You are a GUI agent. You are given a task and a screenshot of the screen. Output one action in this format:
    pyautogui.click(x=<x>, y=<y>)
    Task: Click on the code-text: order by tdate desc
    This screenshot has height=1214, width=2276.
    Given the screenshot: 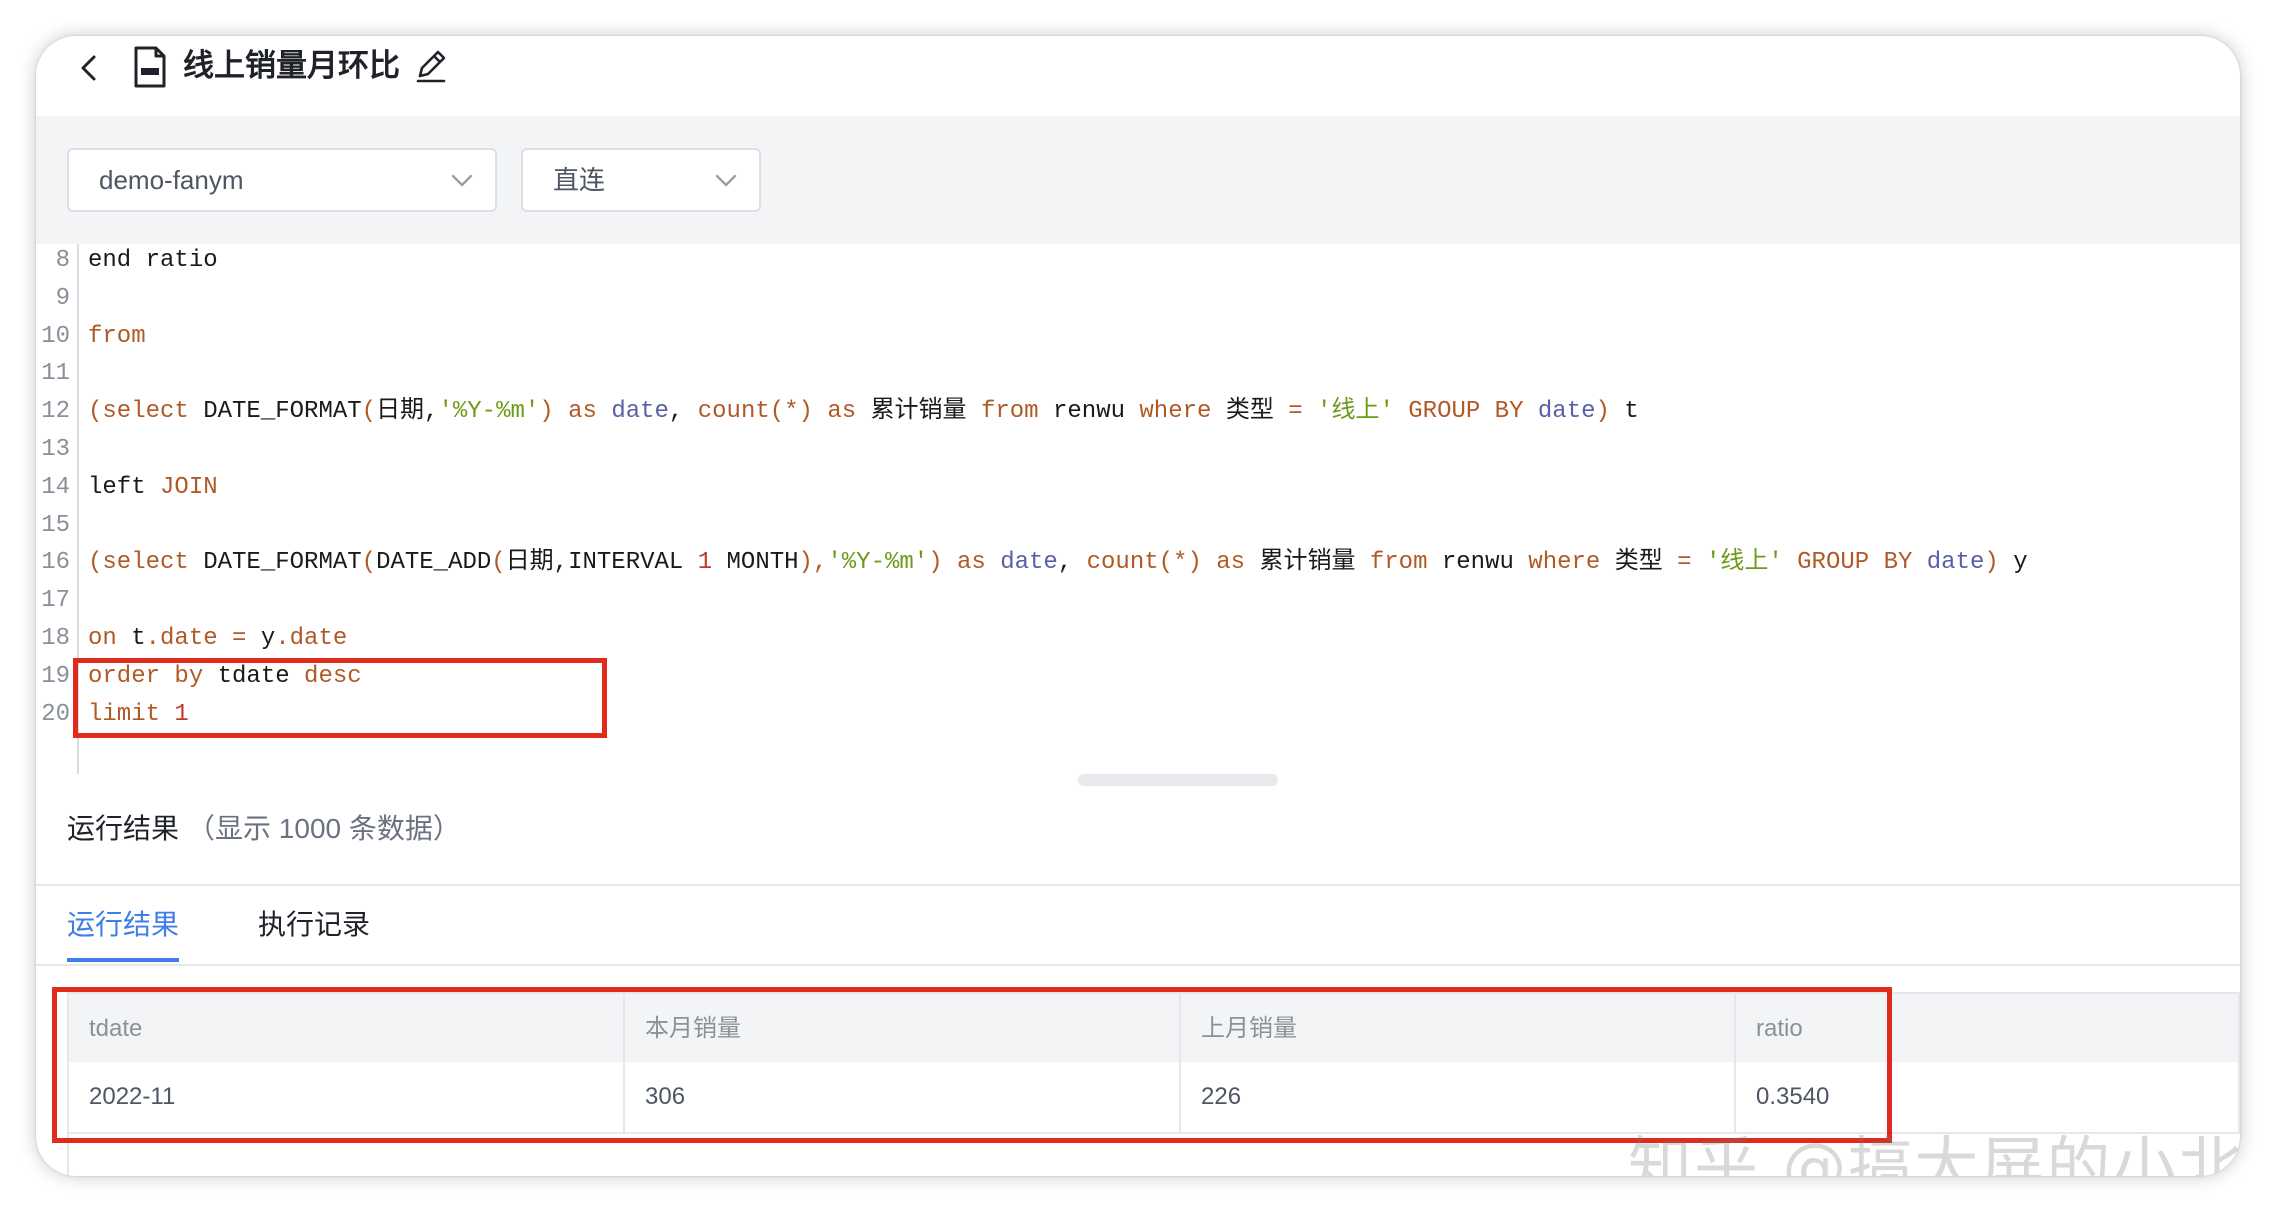 What is the action you would take?
    pyautogui.click(x=225, y=677)
    